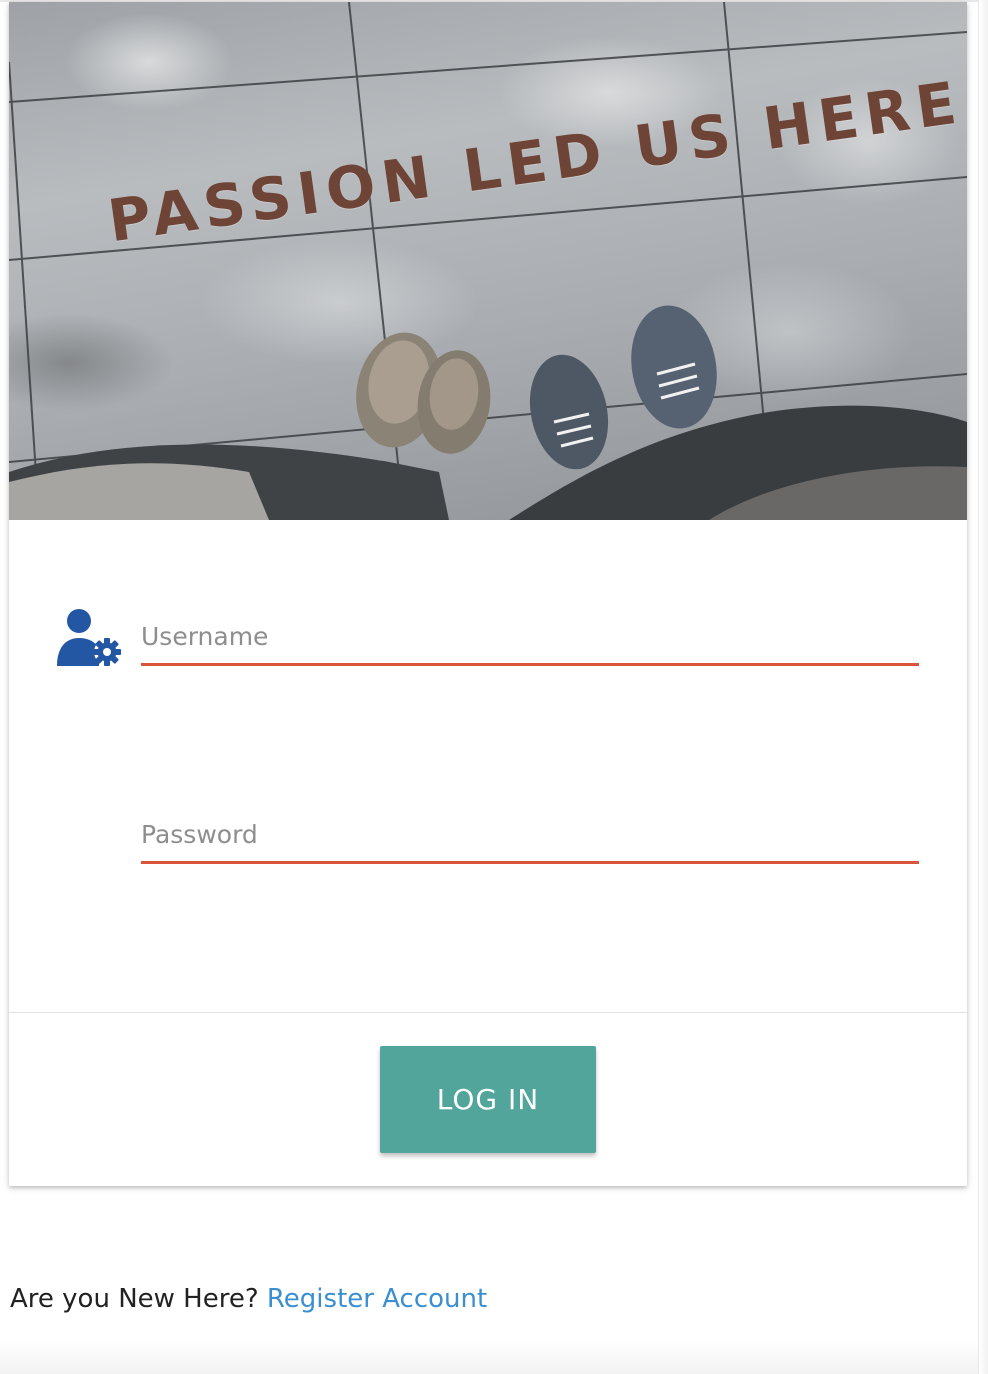  Describe the element at coordinates (138, 1299) in the screenshot. I see `new-here-text: Are you New Here?` at that location.